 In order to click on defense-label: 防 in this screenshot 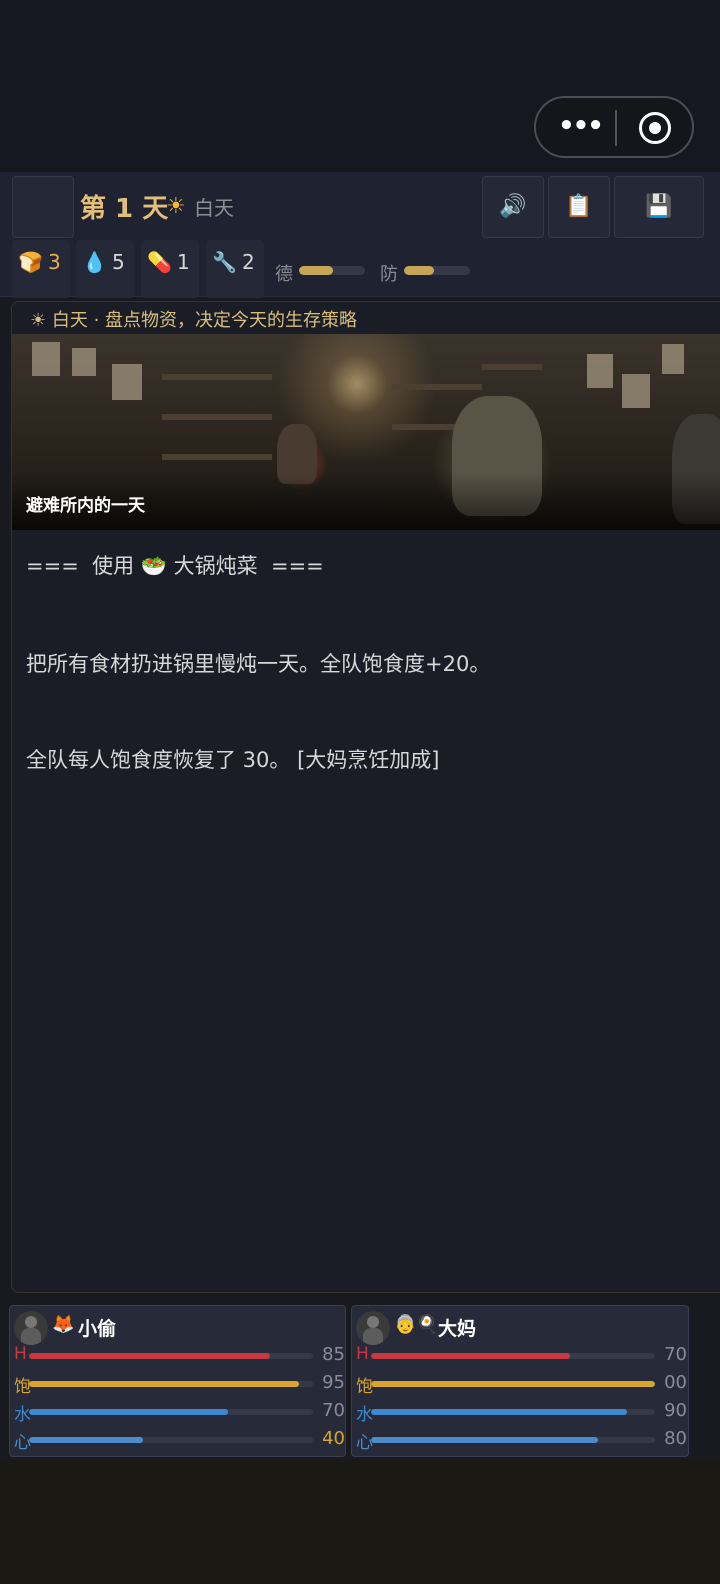, I will do `click(389, 274)`.